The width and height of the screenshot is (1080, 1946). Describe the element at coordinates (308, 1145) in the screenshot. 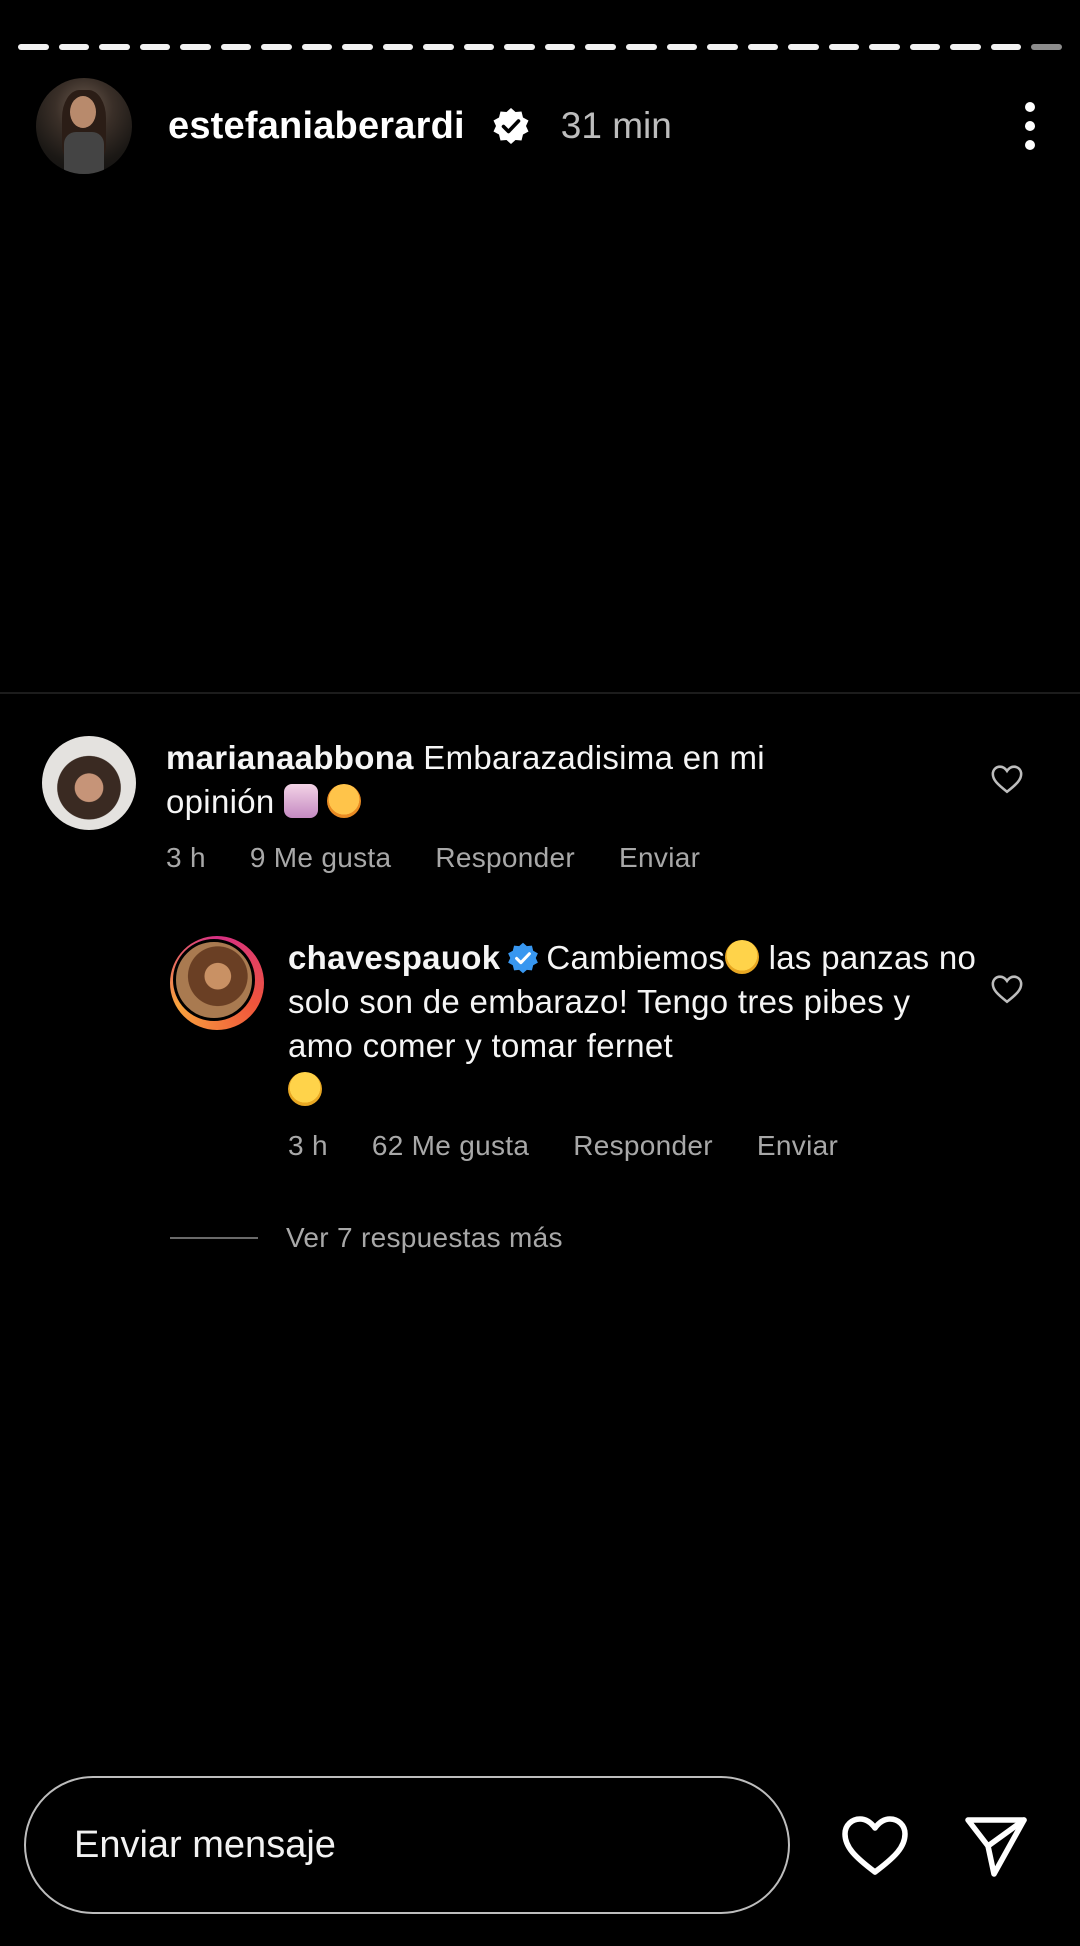

I see `reply-time: 3 h` at that location.